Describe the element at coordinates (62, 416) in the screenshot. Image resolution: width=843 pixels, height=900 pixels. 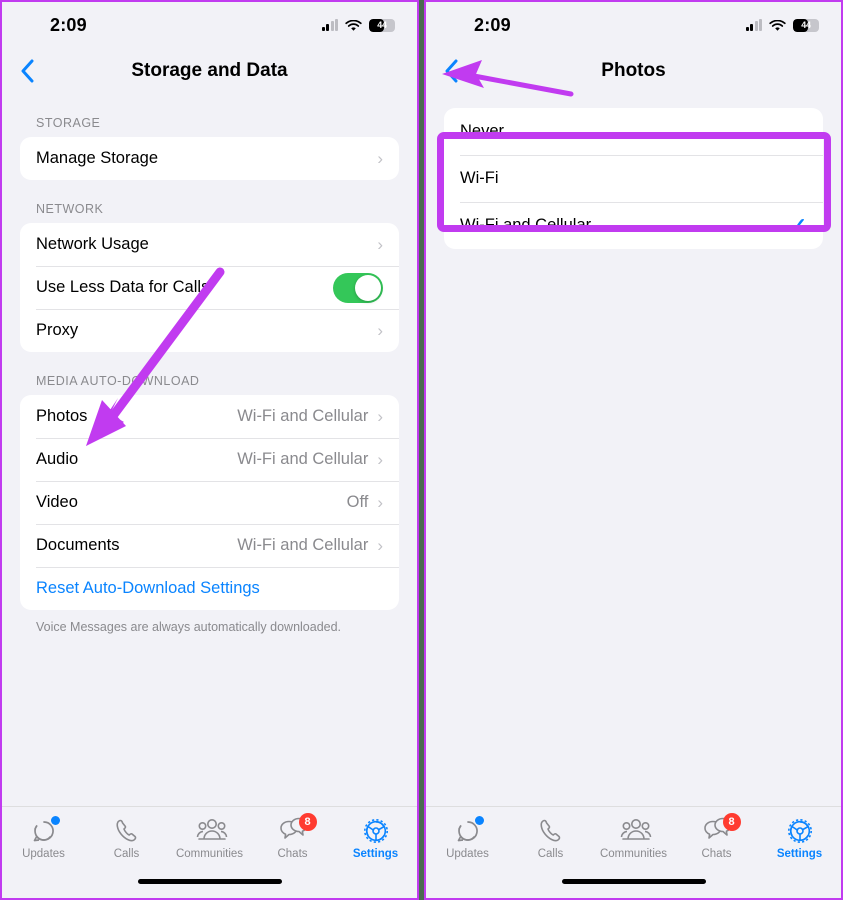
I see `row-label: Photos` at that location.